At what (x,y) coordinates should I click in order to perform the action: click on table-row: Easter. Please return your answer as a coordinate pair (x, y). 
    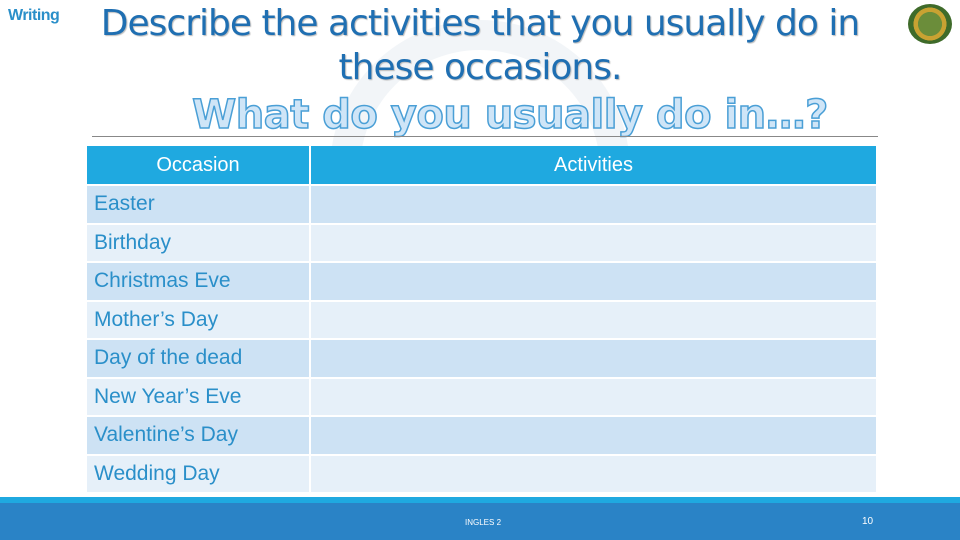
    Looking at the image, I should click on (482, 205).